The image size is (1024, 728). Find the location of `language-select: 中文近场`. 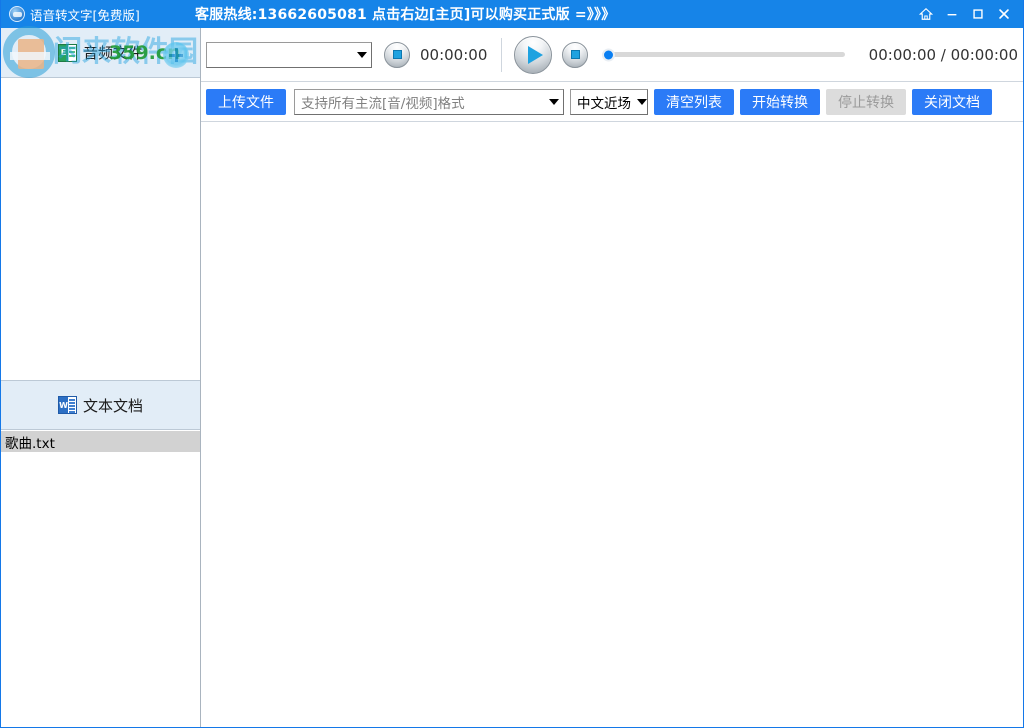

language-select: 中文近场 is located at coordinates (609, 101).